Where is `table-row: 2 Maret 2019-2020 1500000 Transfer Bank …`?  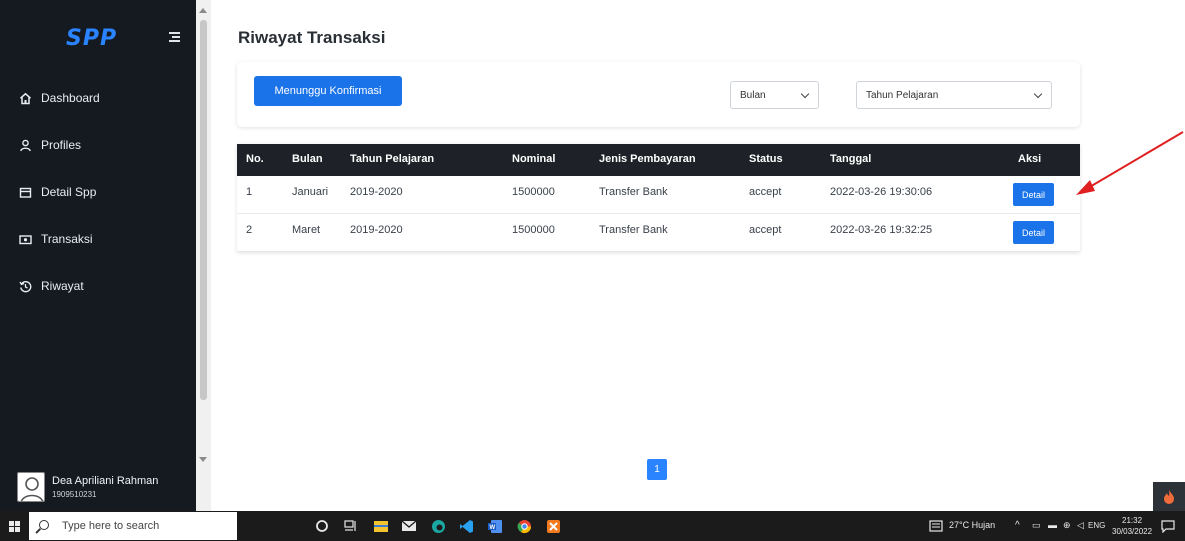
table-row: 2 Maret 2019-2020 1500000 Transfer Bank … is located at coordinates (658, 233).